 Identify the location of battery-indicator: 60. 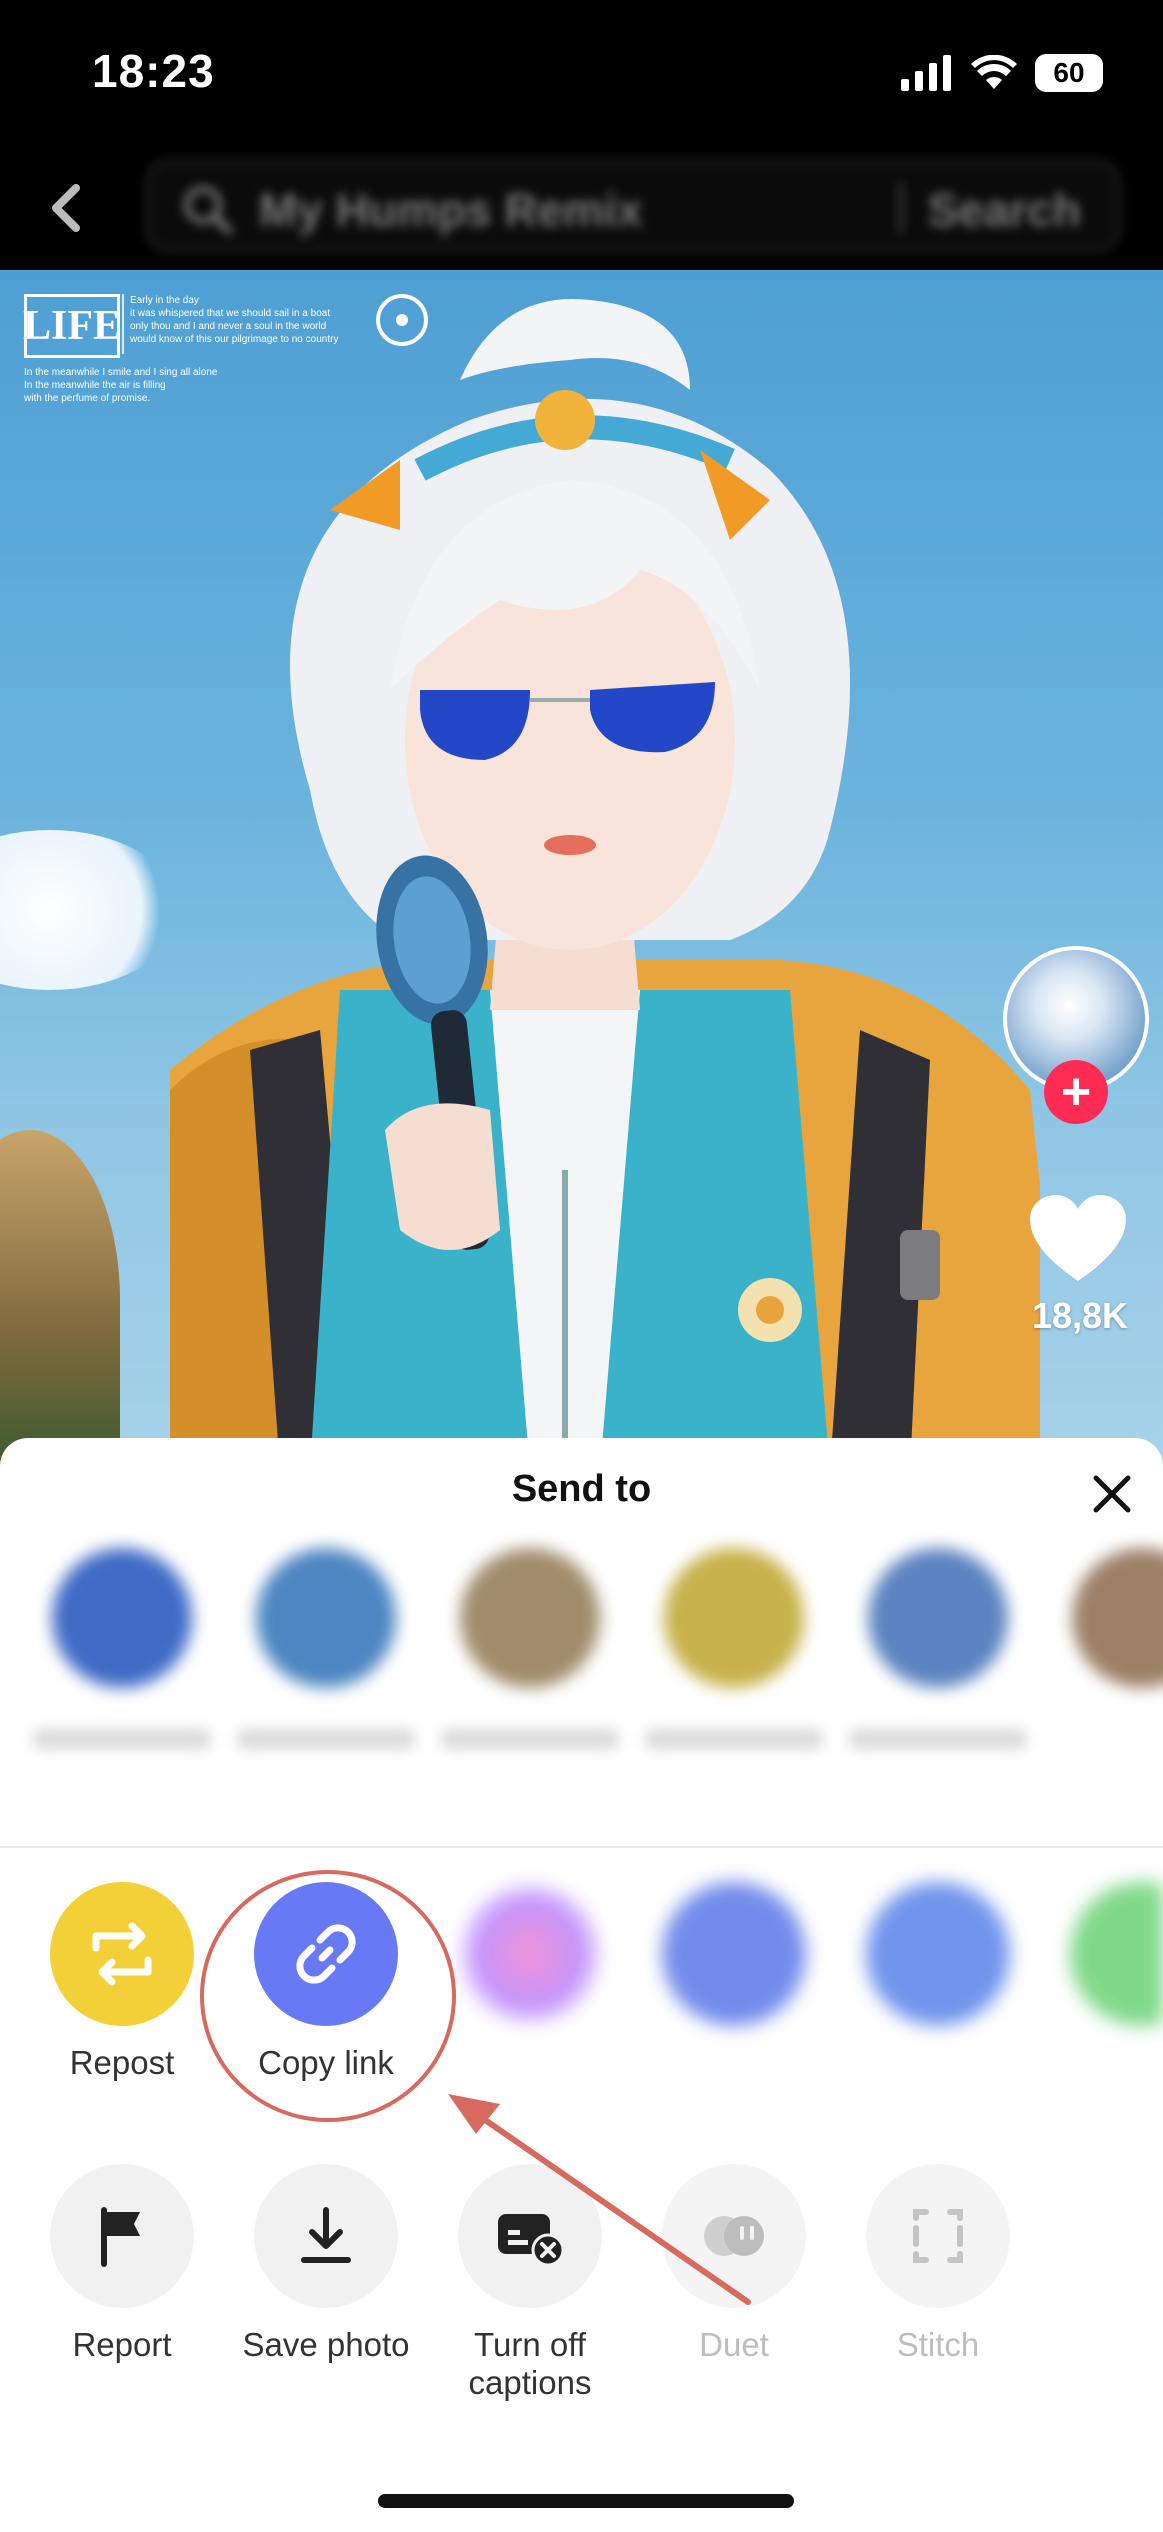
(1069, 73).